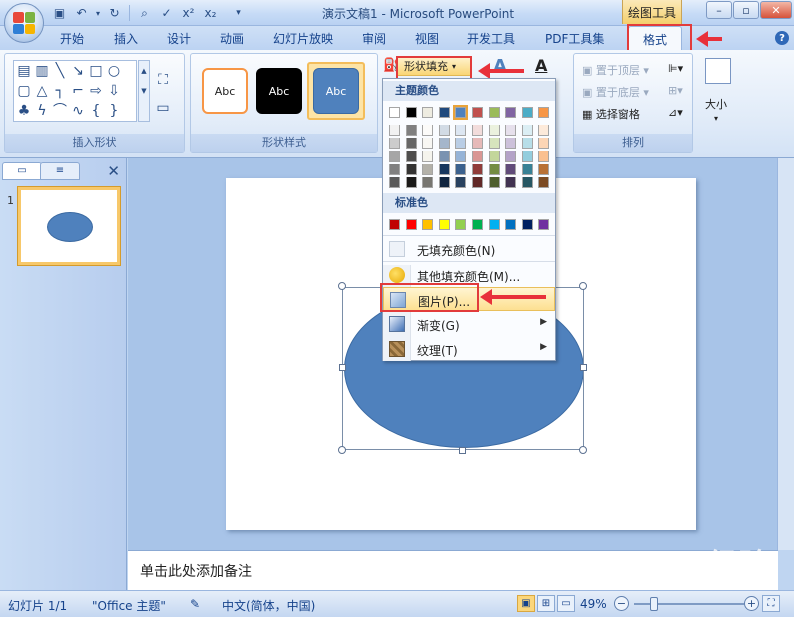 The width and height of the screenshot is (794, 617). Describe the element at coordinates (615, 92) in the screenshot. I see `send-to-back-button: ▣ 置于底层 ▾` at that location.